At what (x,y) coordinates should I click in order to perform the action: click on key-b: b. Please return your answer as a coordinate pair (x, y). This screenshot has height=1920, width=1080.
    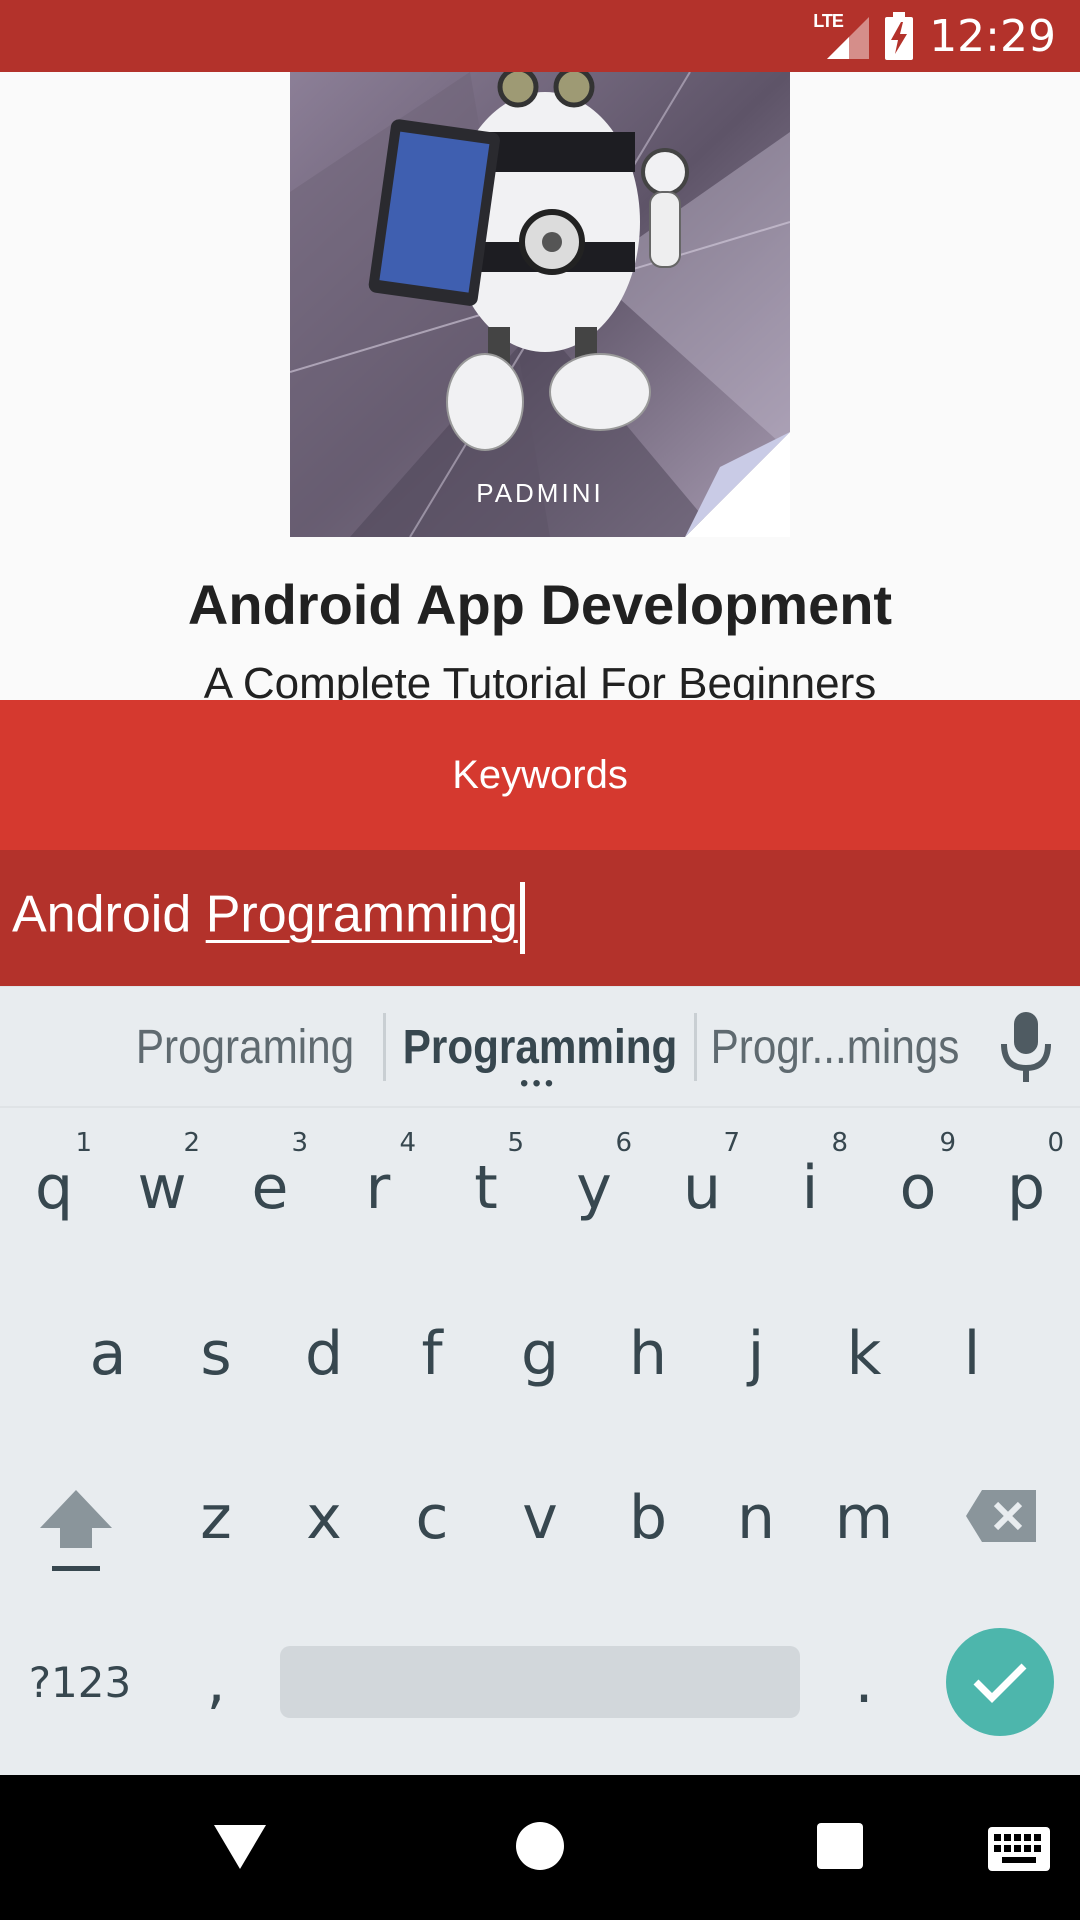
    Looking at the image, I should click on (648, 1518).